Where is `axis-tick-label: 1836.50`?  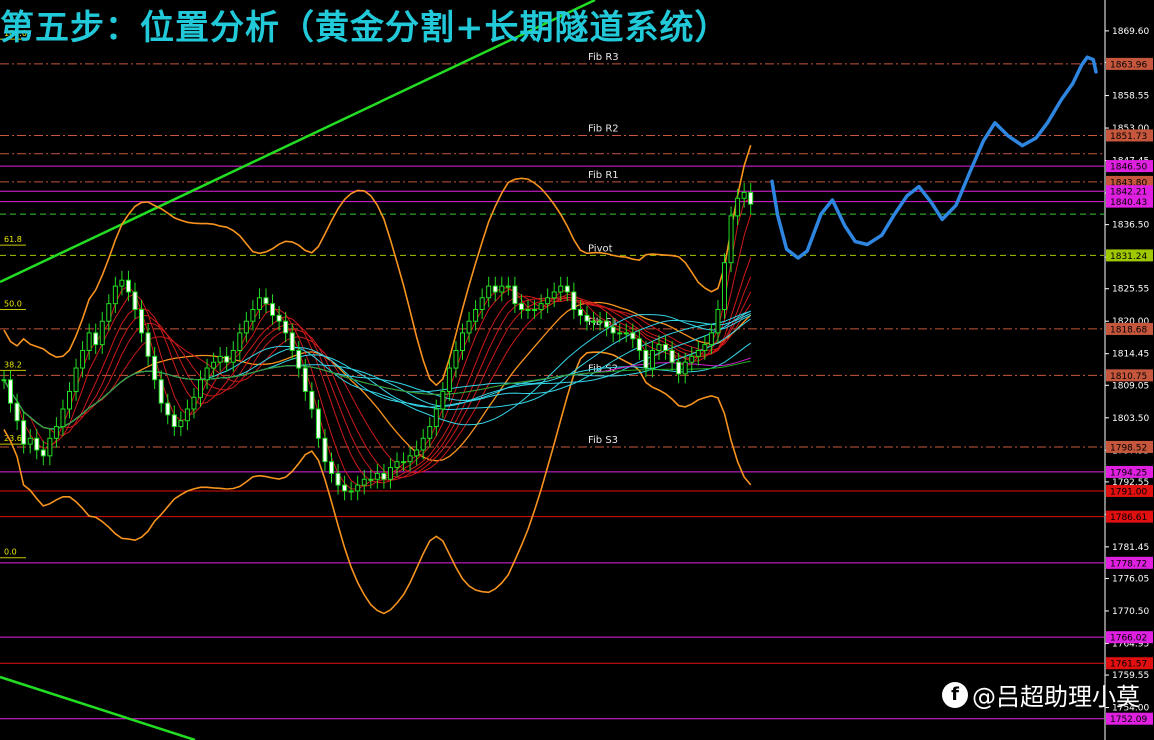
axis-tick-label: 1836.50 is located at coordinates (1130, 226).